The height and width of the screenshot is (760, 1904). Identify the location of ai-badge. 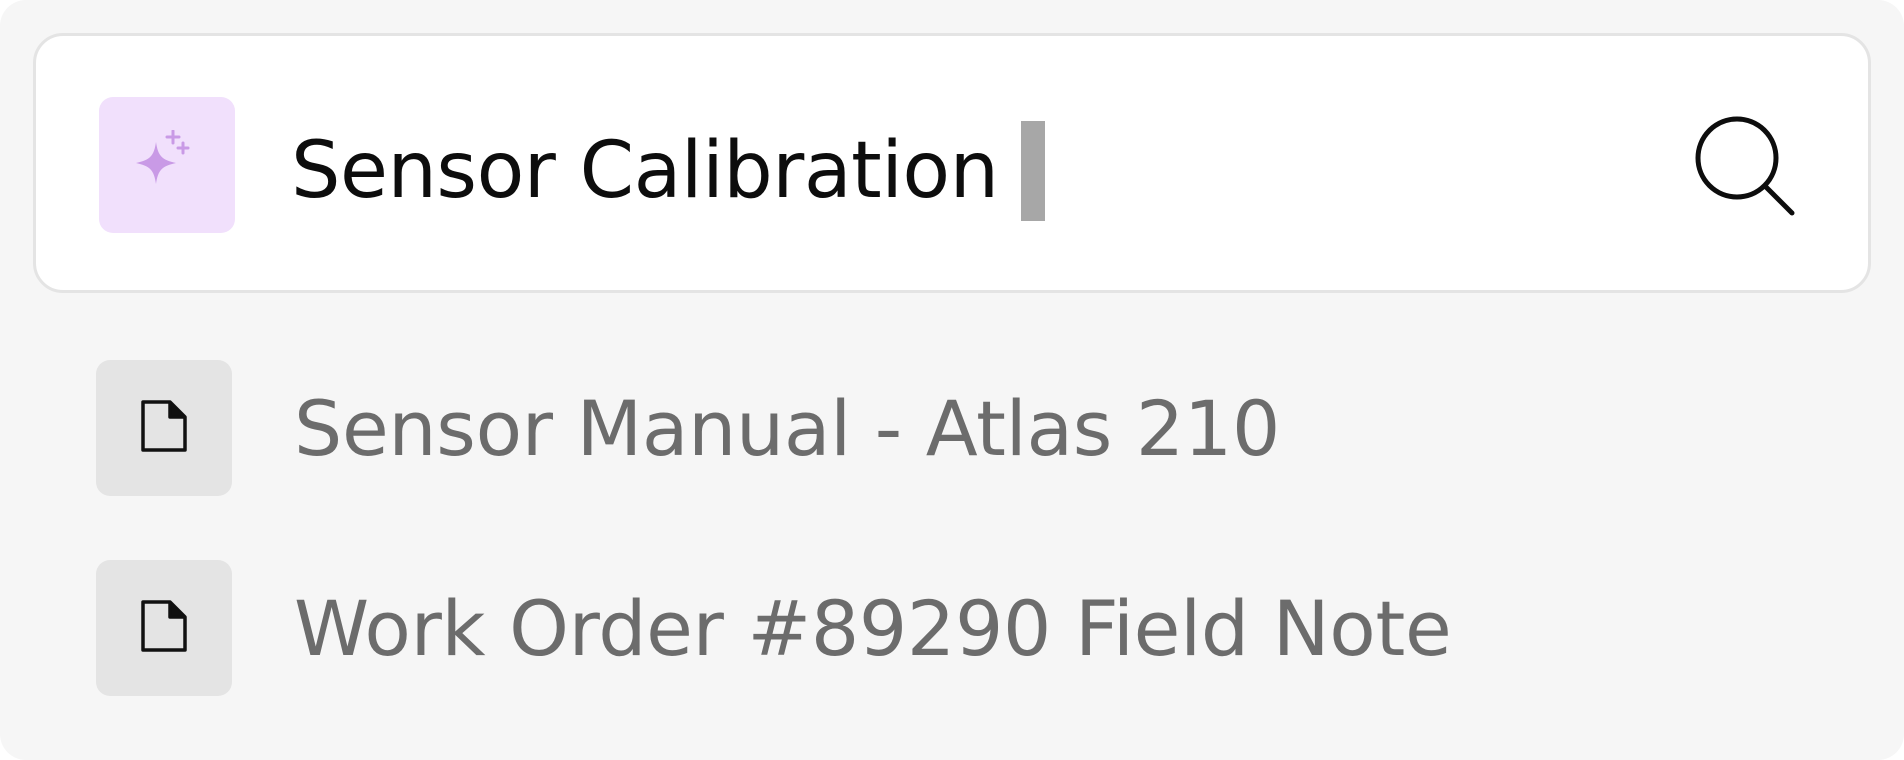
(167, 165).